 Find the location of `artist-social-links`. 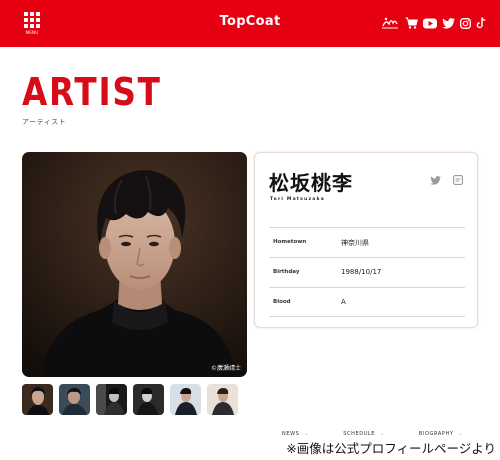

artist-social-links is located at coordinates (440, 180).